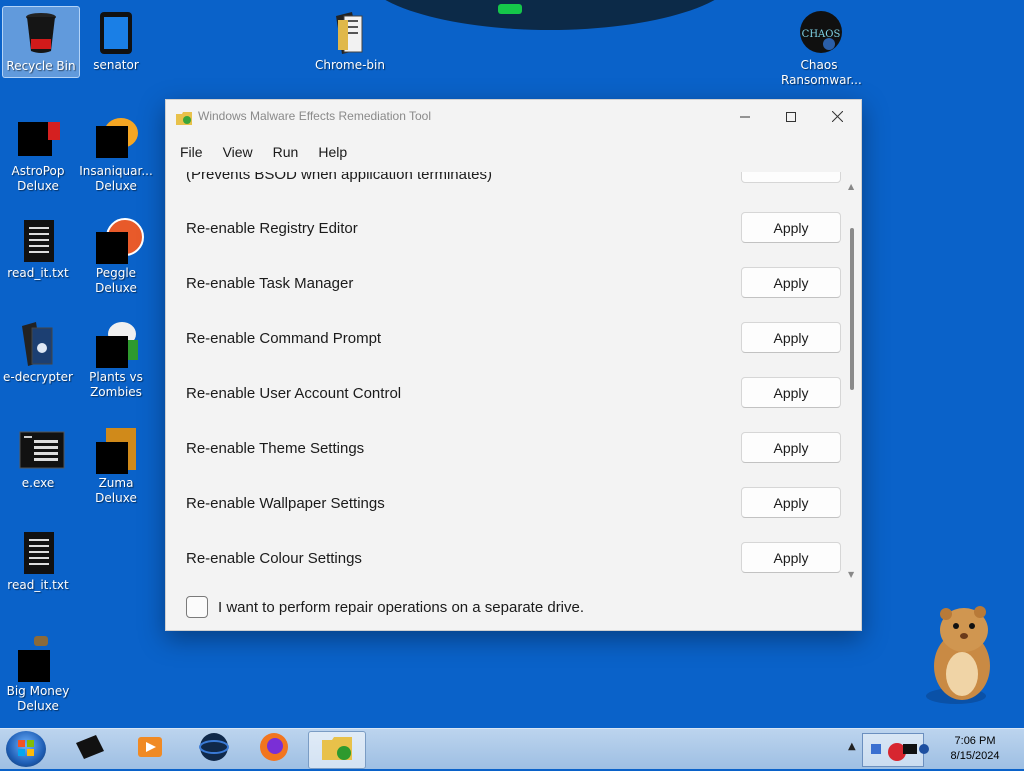 The width and height of the screenshot is (1024, 771). Describe the element at coordinates (242, 152) in the screenshot. I see `menu-view: View` at that location.